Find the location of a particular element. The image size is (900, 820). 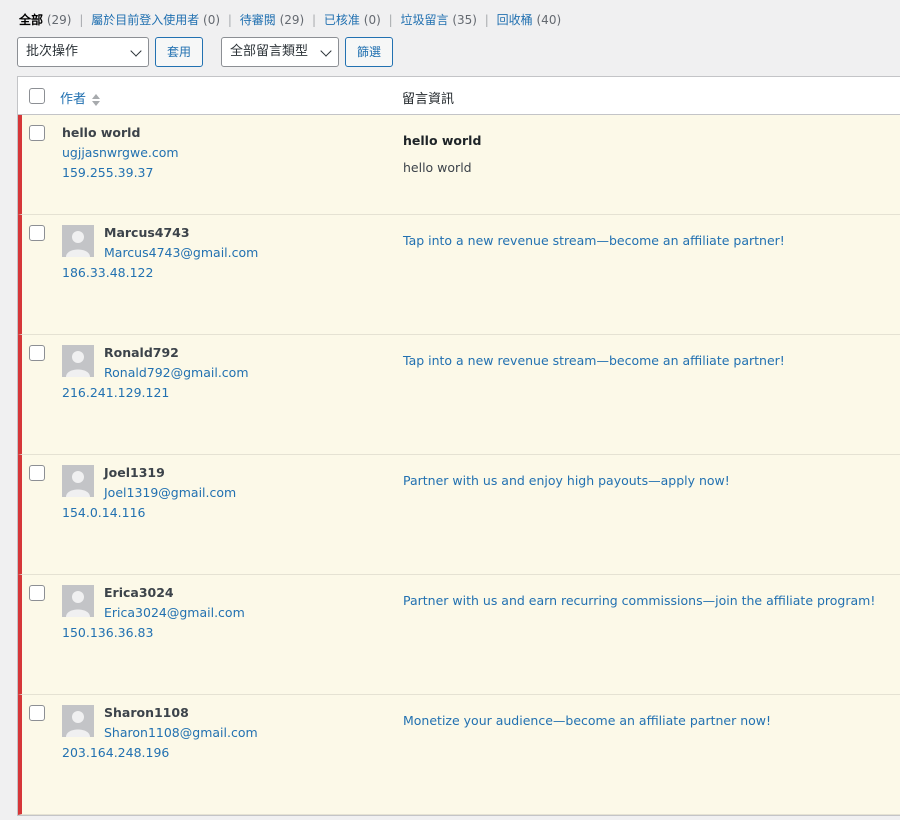

author-email-link: Sharon1108@gmail.com is located at coordinates (181, 732).